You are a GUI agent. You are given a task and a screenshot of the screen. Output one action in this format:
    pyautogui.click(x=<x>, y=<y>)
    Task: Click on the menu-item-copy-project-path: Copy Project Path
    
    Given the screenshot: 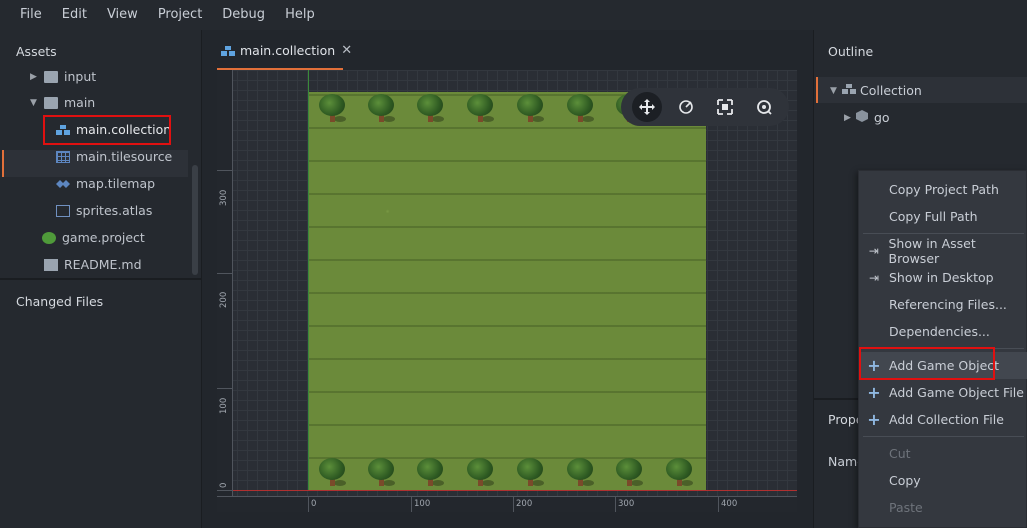 What is the action you would take?
    pyautogui.click(x=943, y=189)
    